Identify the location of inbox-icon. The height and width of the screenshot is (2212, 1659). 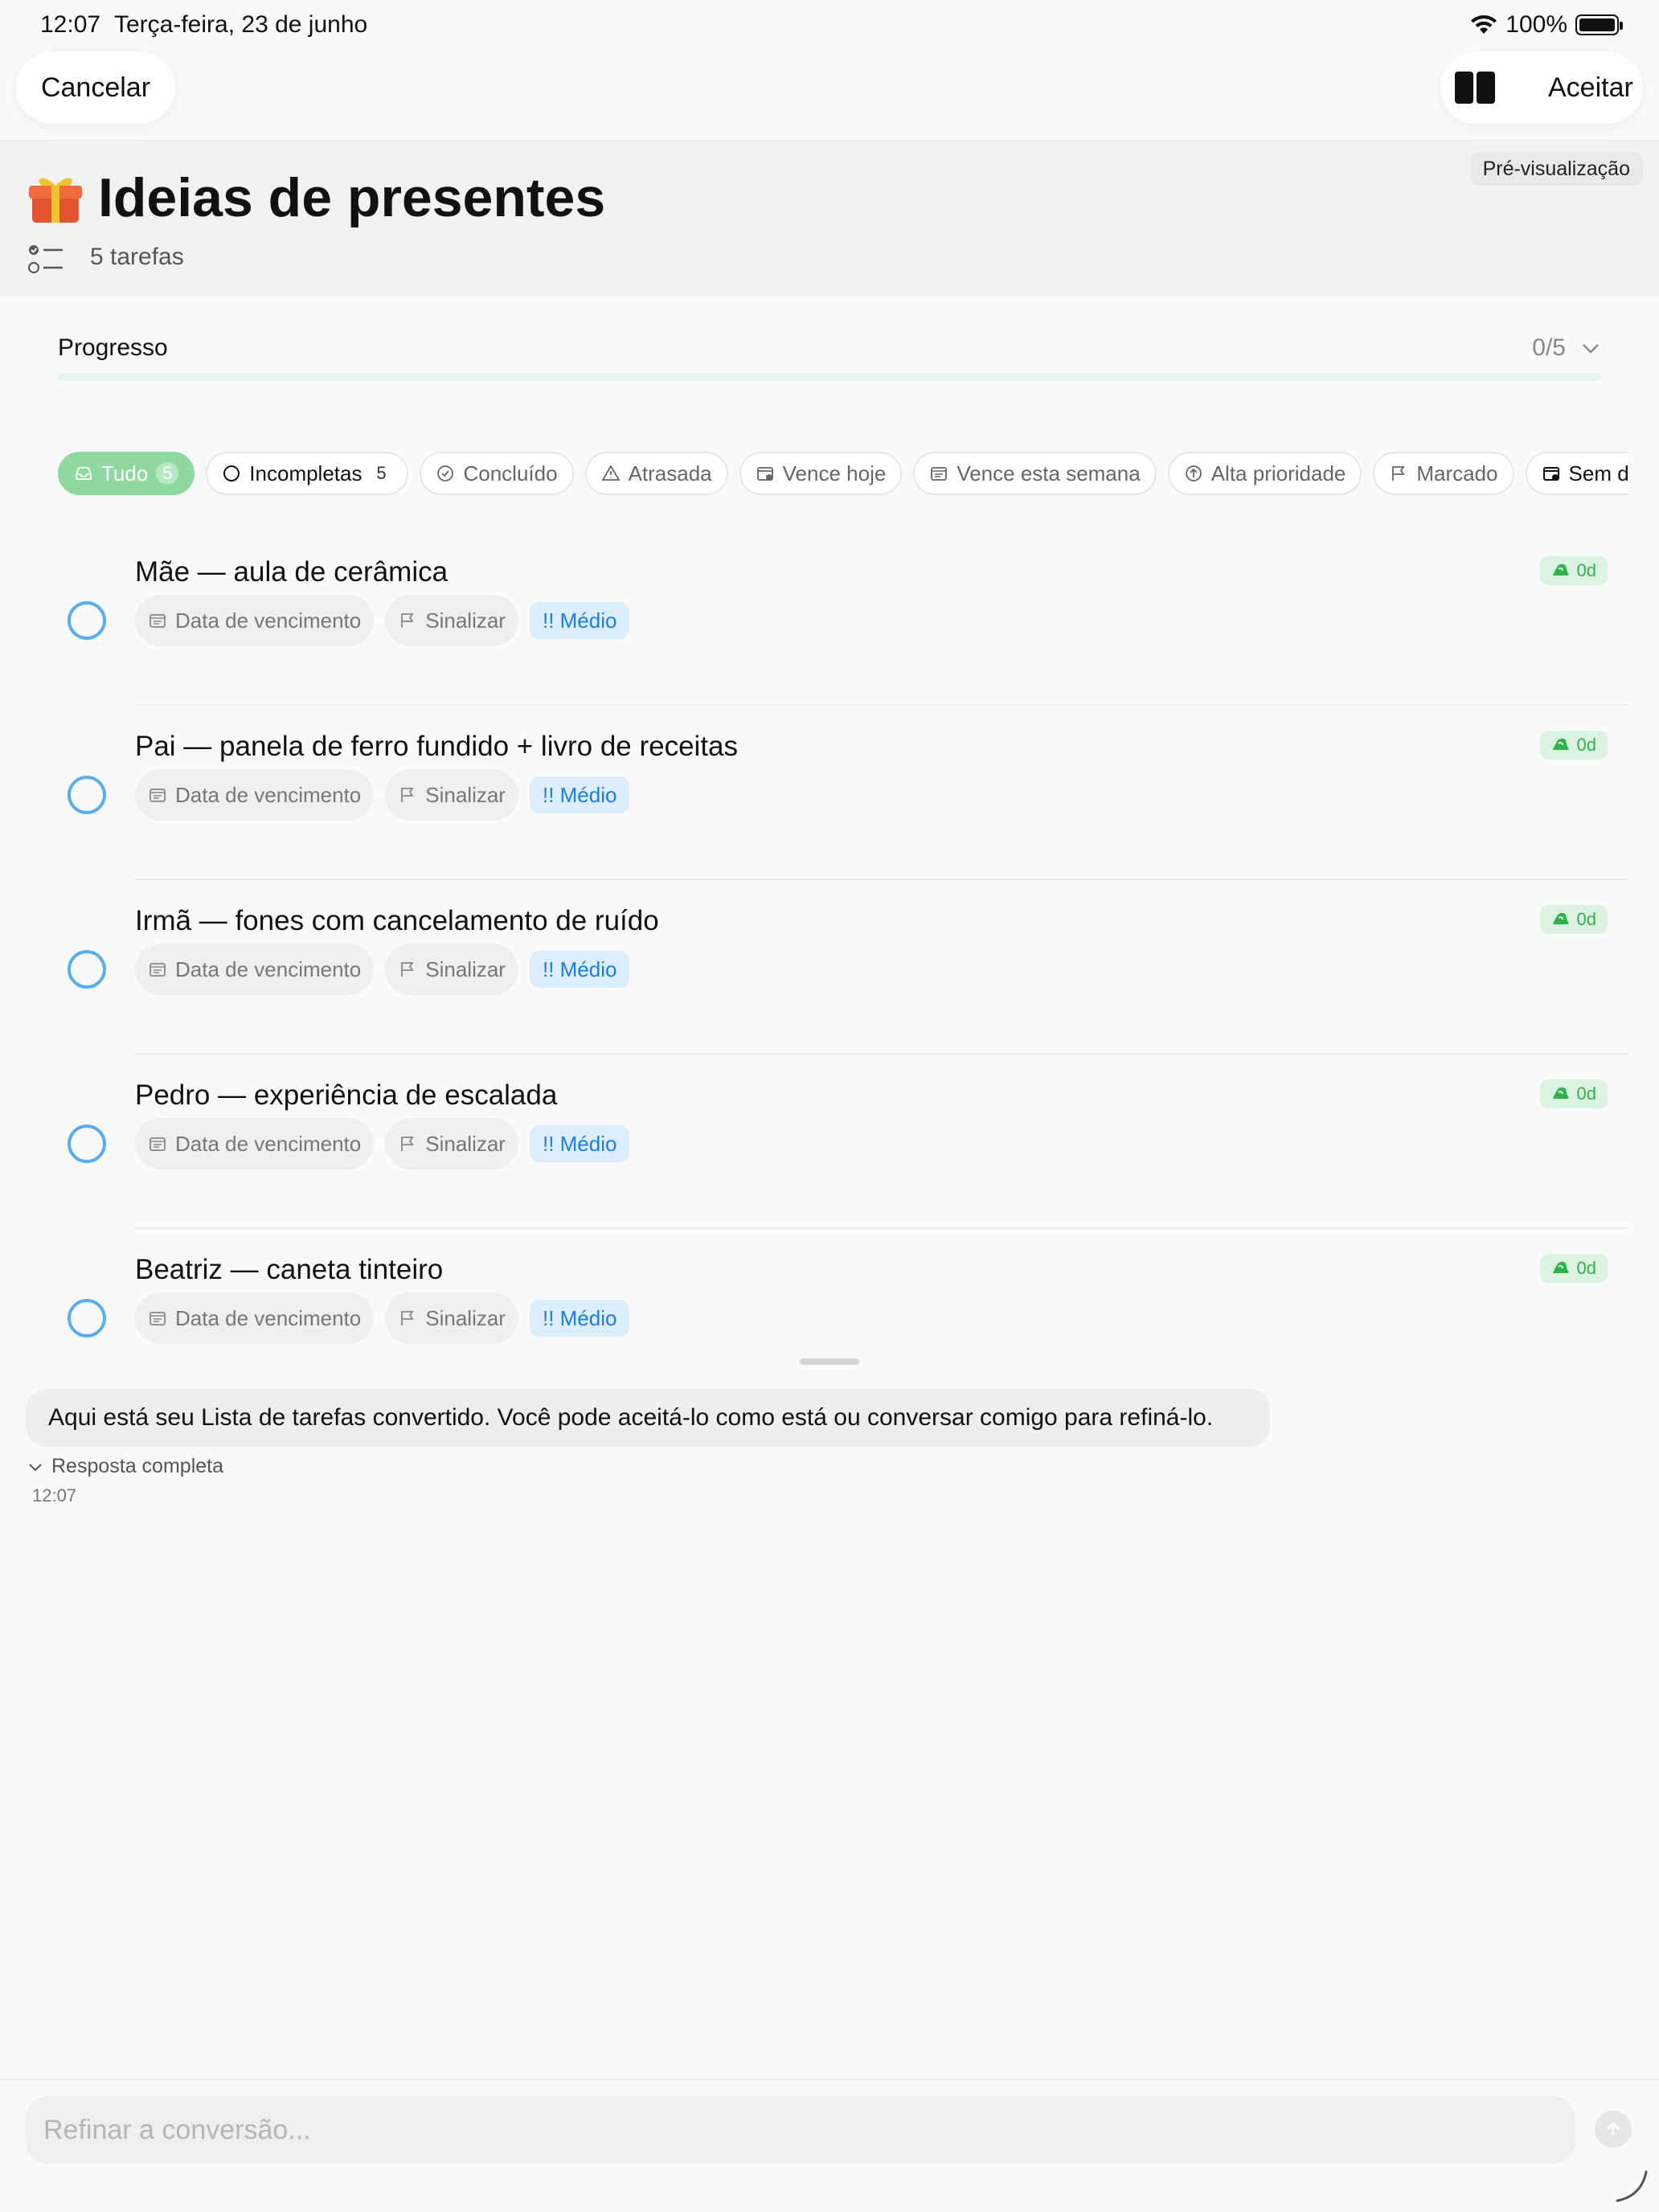
(83, 474).